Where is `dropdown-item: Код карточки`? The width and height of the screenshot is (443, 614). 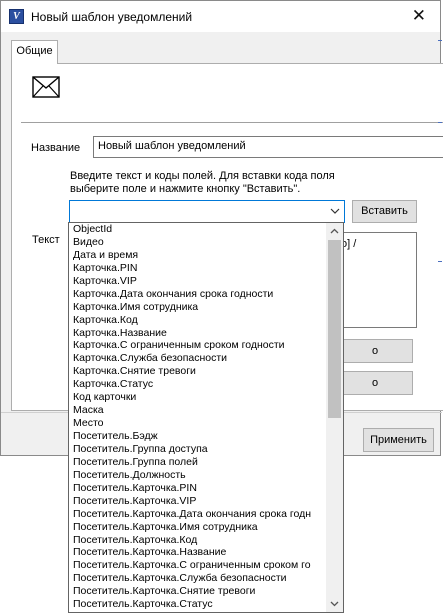 dropdown-item: Код карточки is located at coordinates (198, 397).